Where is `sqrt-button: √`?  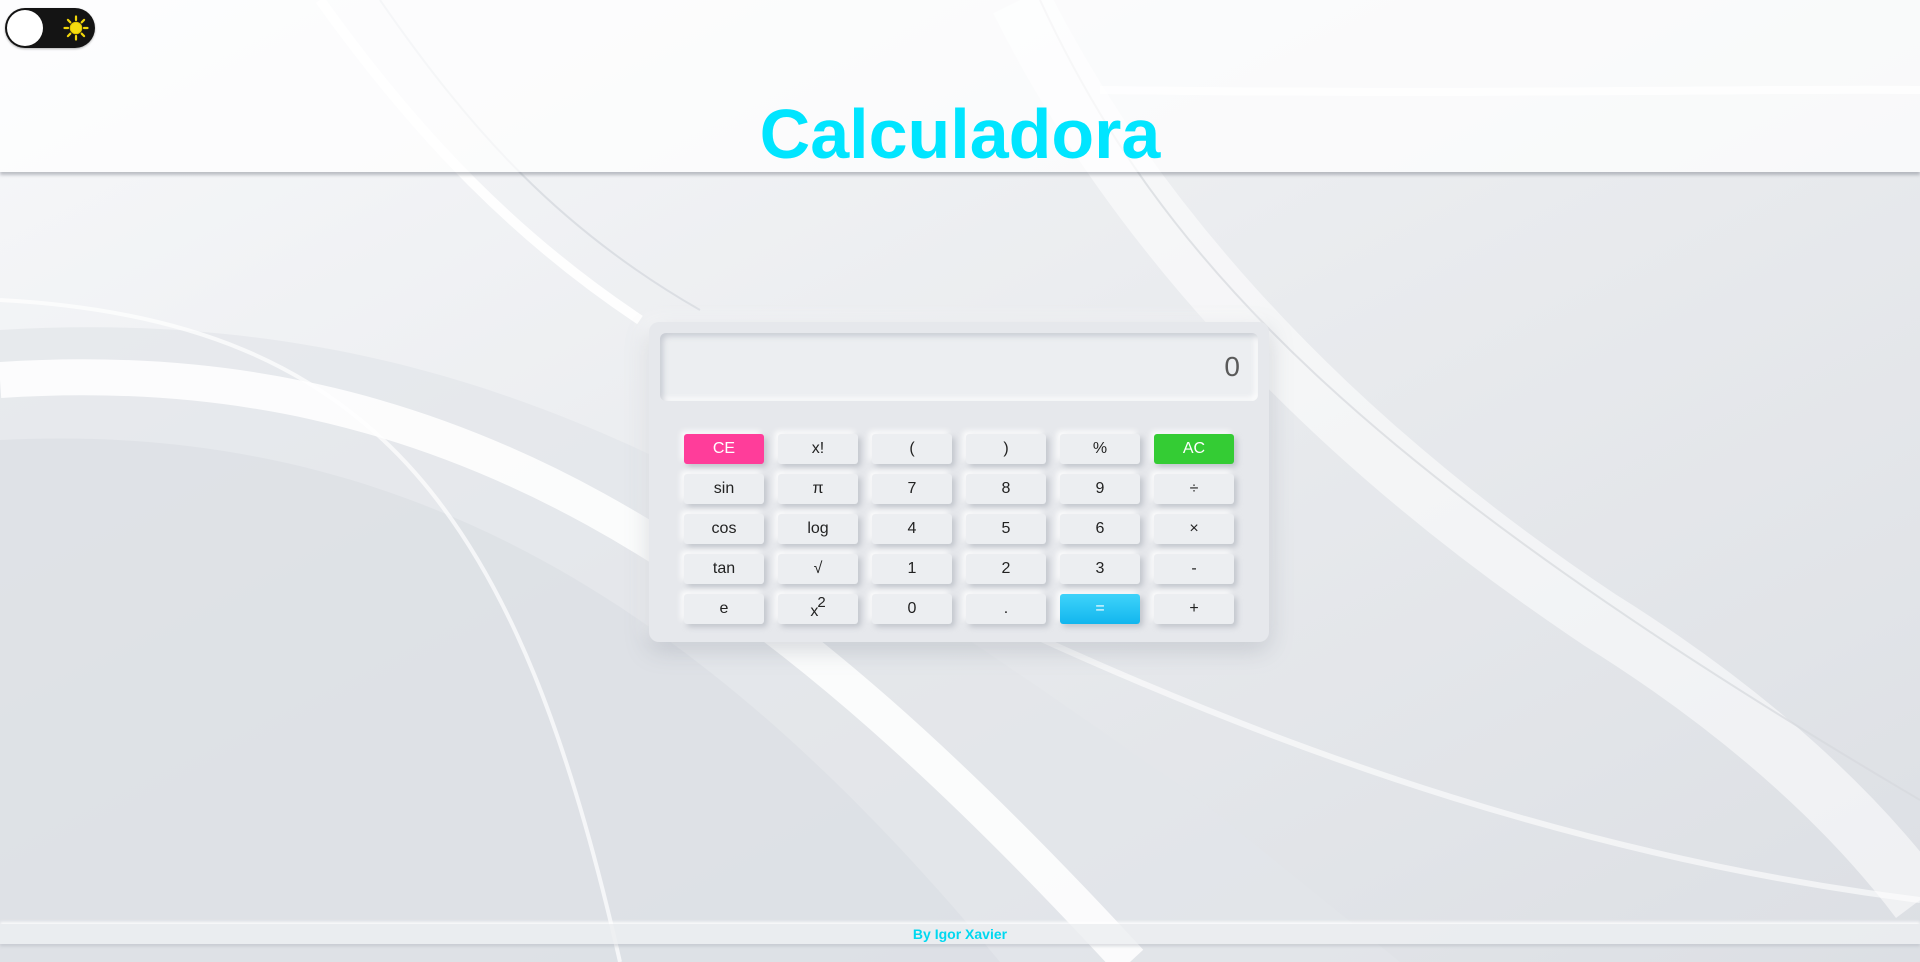 sqrt-button: √ is located at coordinates (818, 569).